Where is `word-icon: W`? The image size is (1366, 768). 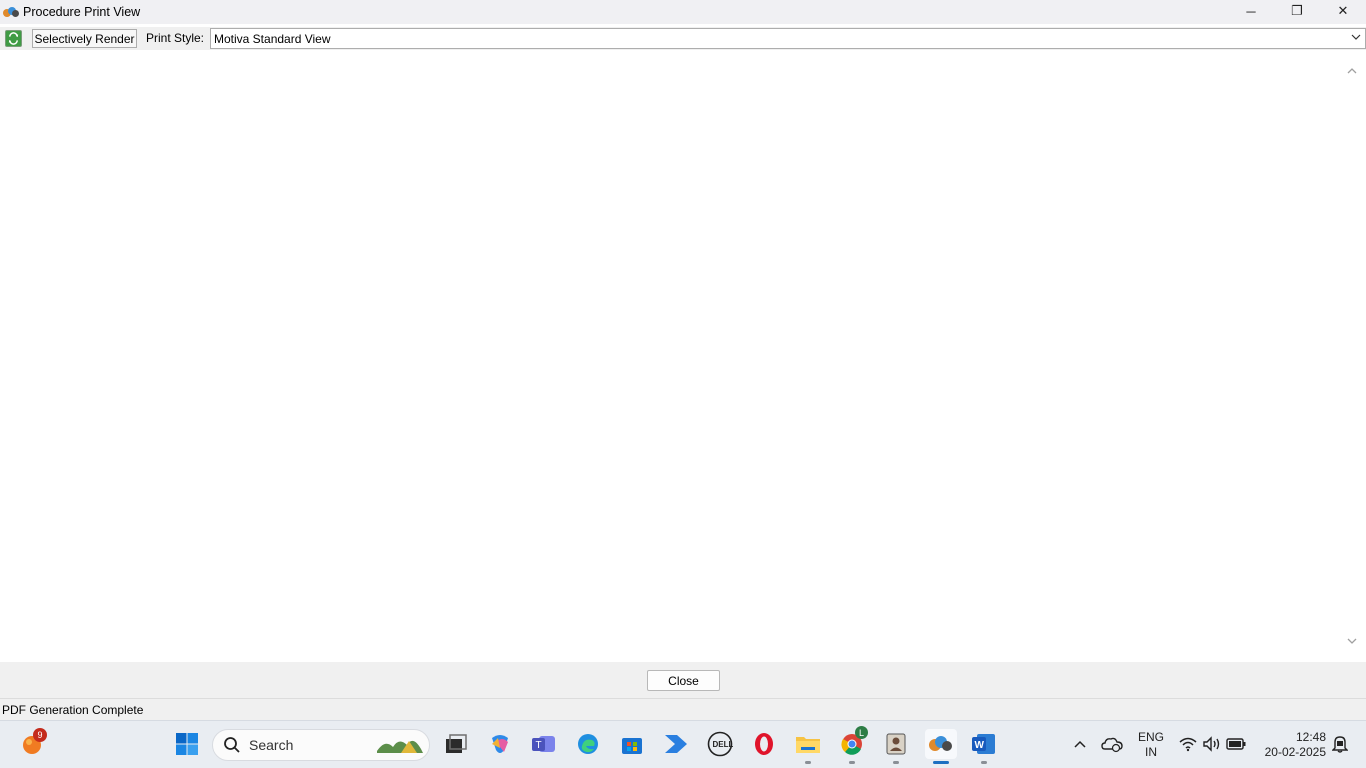
word-icon: W is located at coordinates (984, 746).